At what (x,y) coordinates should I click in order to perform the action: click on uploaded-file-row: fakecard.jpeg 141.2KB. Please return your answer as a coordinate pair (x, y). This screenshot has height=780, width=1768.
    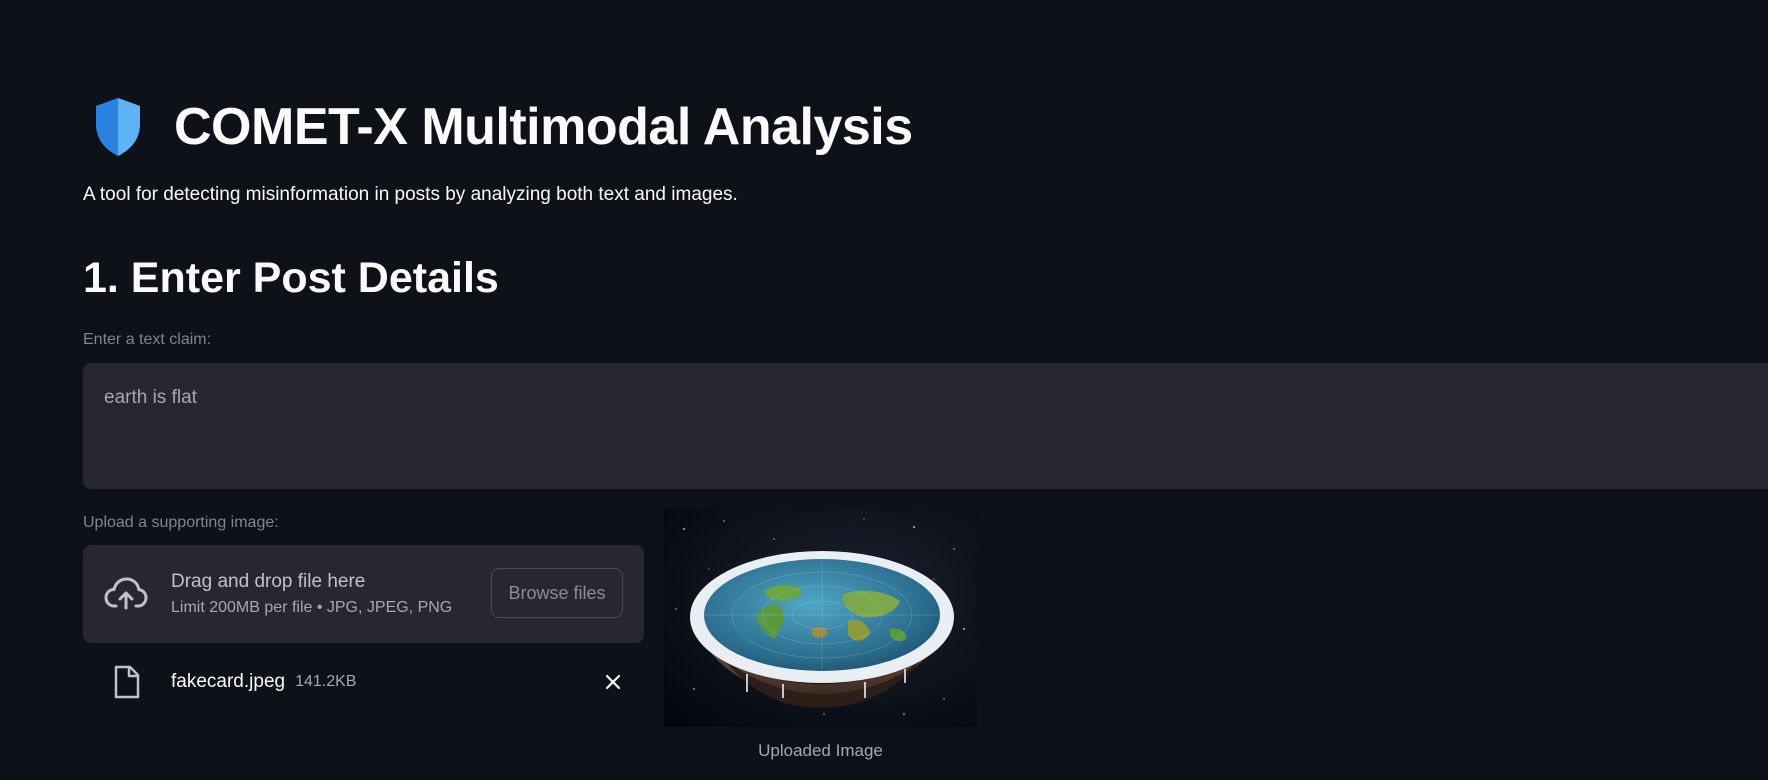
    Looking at the image, I should click on (363, 682).